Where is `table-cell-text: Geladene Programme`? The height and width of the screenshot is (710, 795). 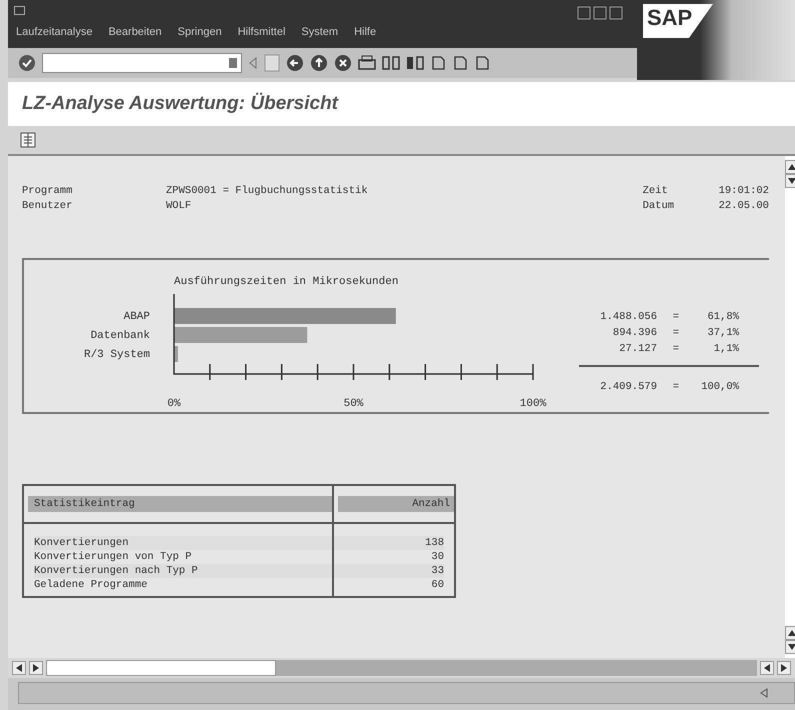 table-cell-text: Geladene Programme is located at coordinates (91, 585).